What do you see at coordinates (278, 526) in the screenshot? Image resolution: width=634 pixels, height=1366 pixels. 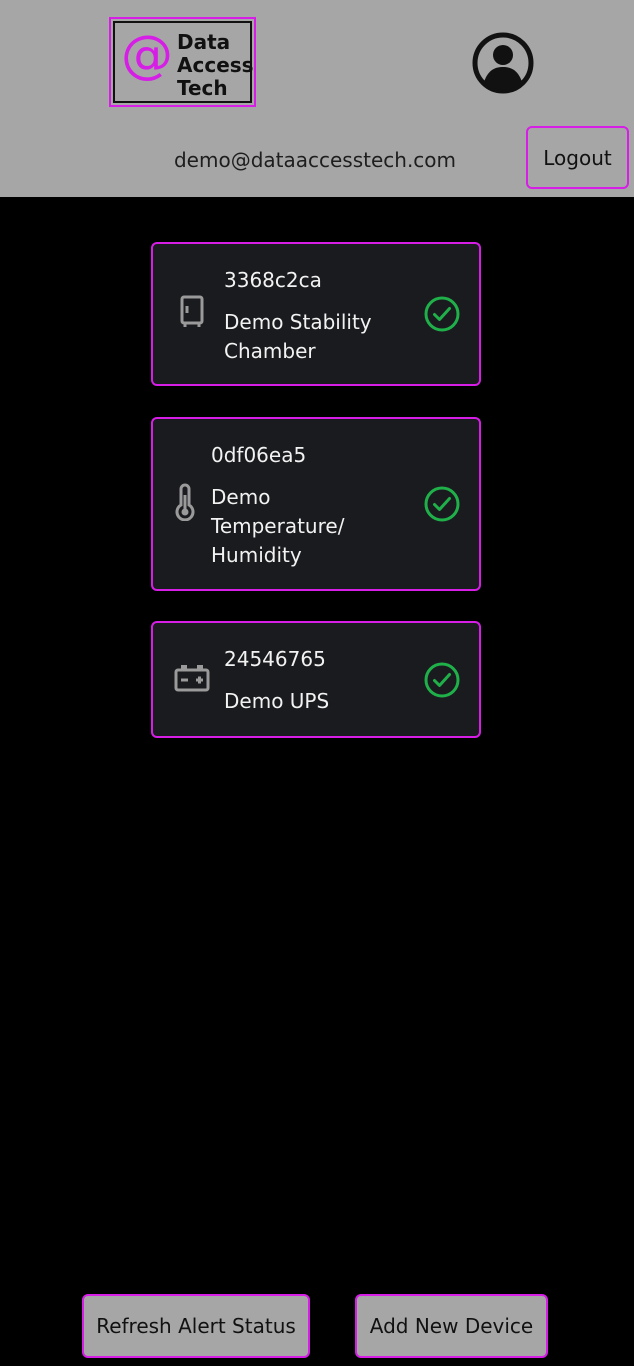 I see `device-name: Demo Temperature/ Humidity` at bounding box center [278, 526].